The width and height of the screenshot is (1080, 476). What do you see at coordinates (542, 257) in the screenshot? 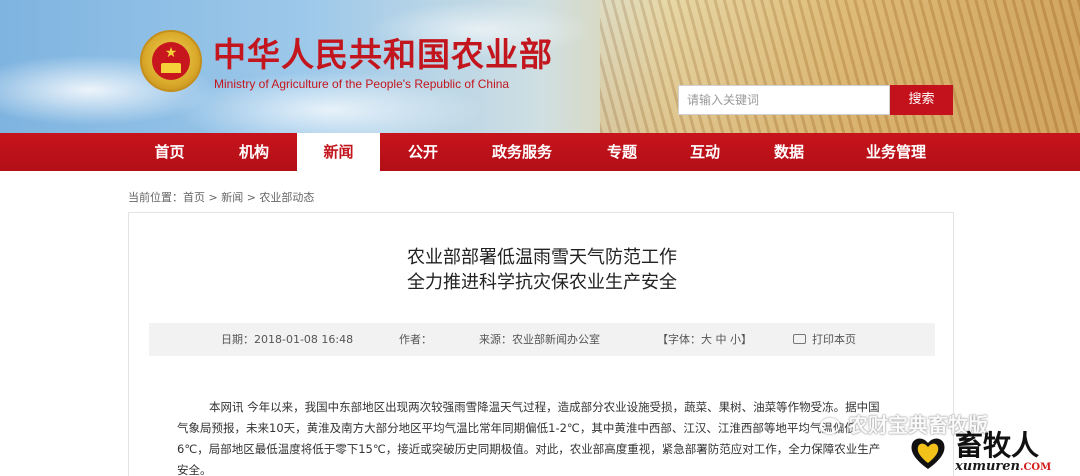
I see `article-title-line-1: 农业部部署低温雨雪天气防范工作` at bounding box center [542, 257].